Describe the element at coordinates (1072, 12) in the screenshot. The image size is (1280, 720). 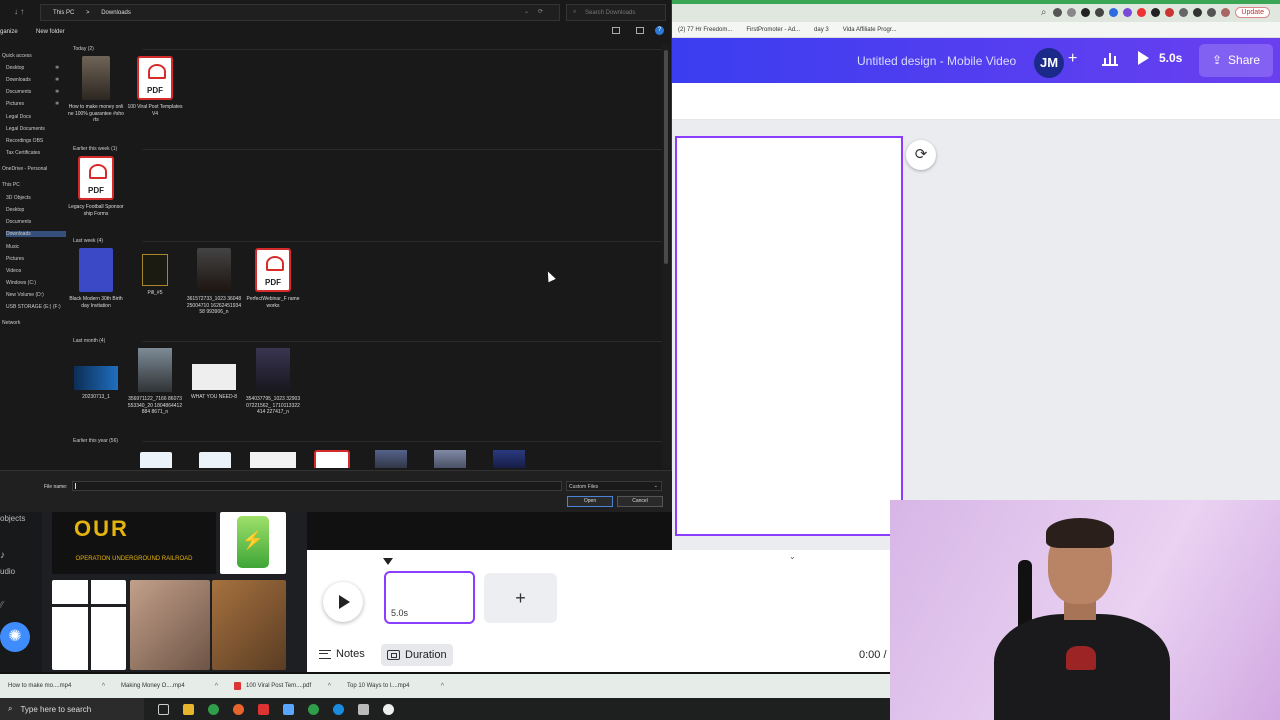
I see `bookmark-star-icon` at that location.